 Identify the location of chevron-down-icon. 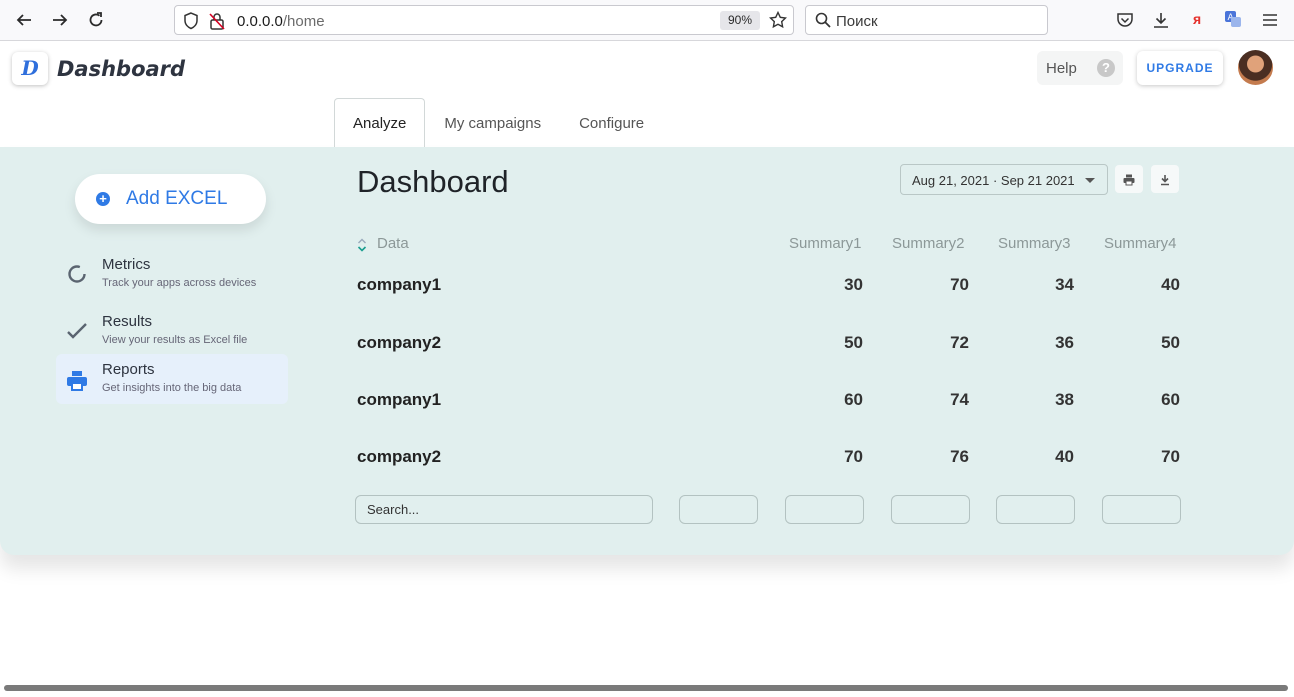
(1090, 180).